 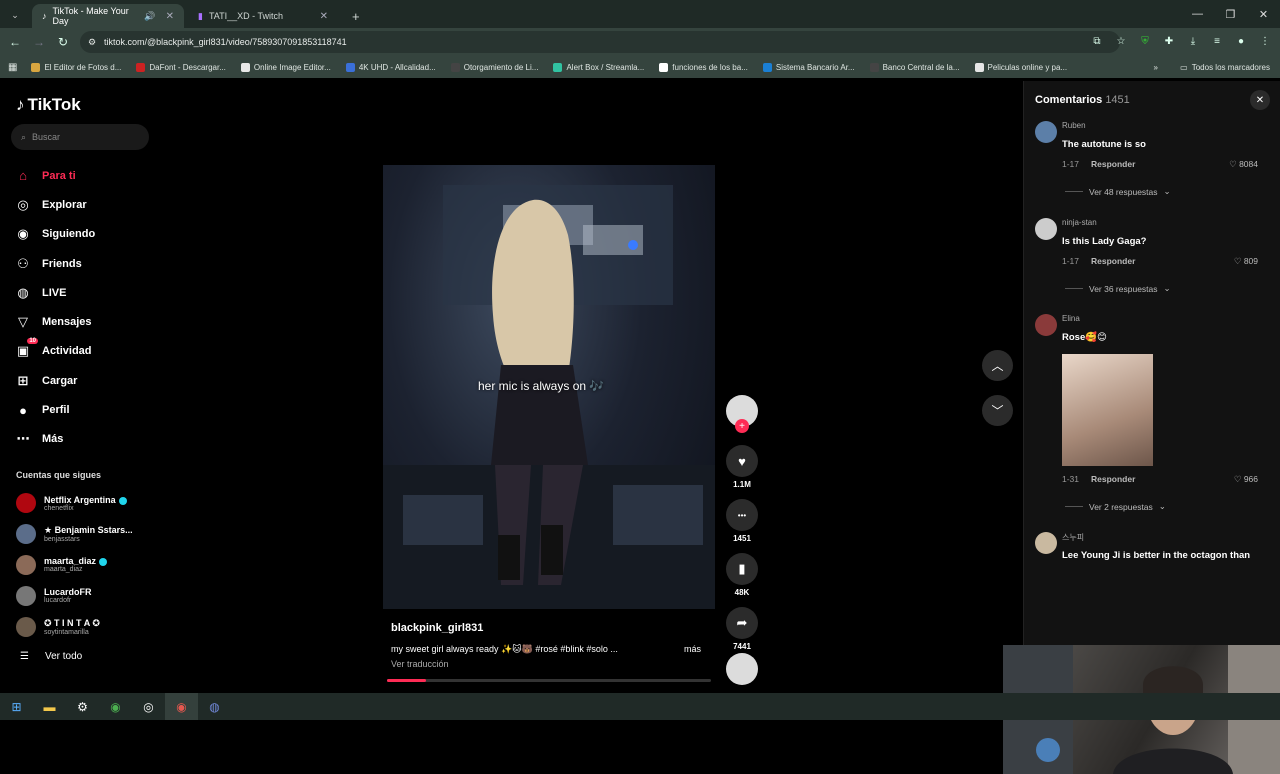 I want to click on comment-user: Elina, so click(x=1071, y=318).